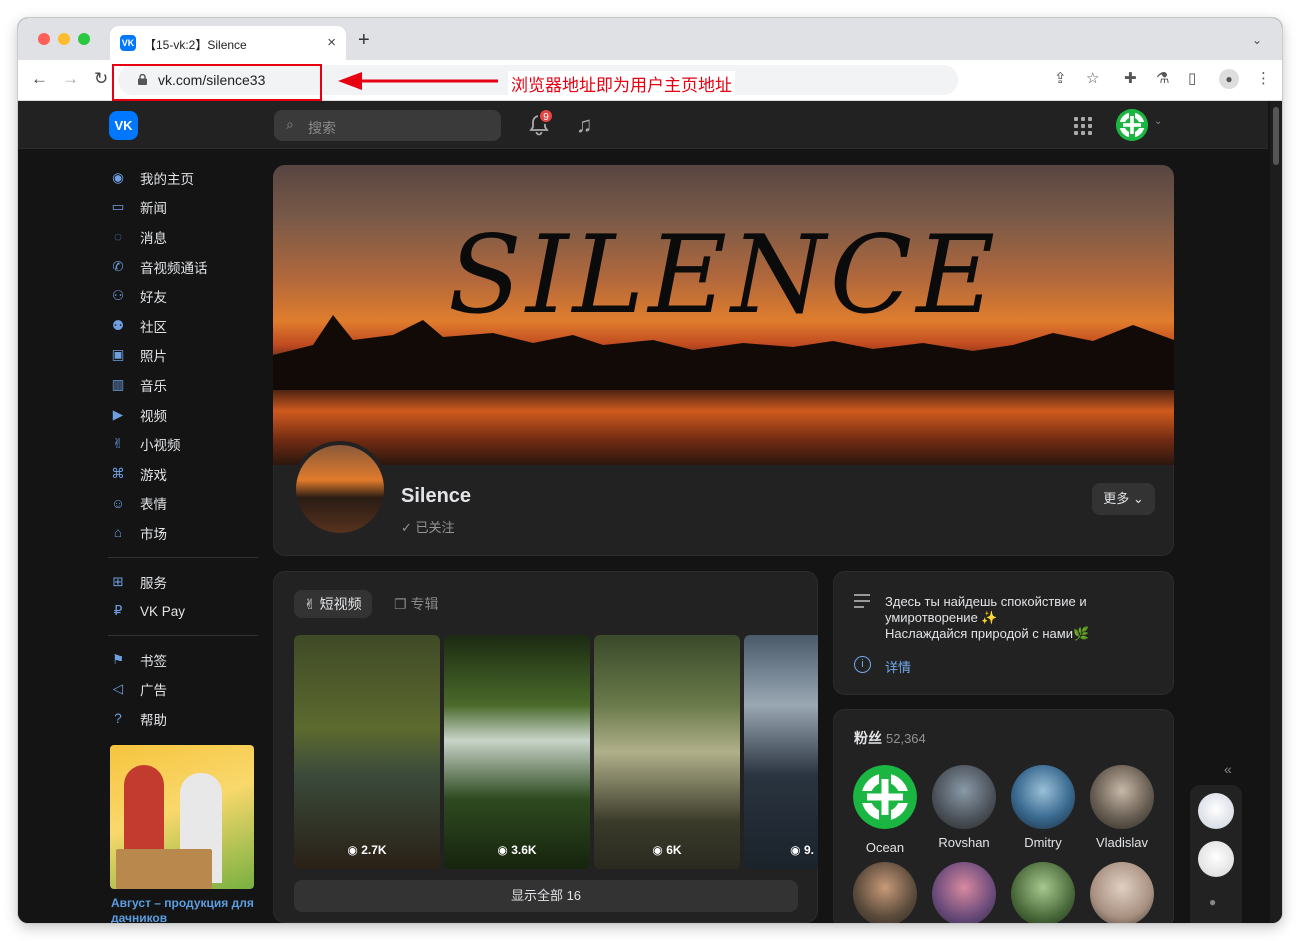 Image resolution: width=1300 pixels, height=941 pixels. Describe the element at coordinates (44, 39) in the screenshot. I see `close-window-button` at that location.